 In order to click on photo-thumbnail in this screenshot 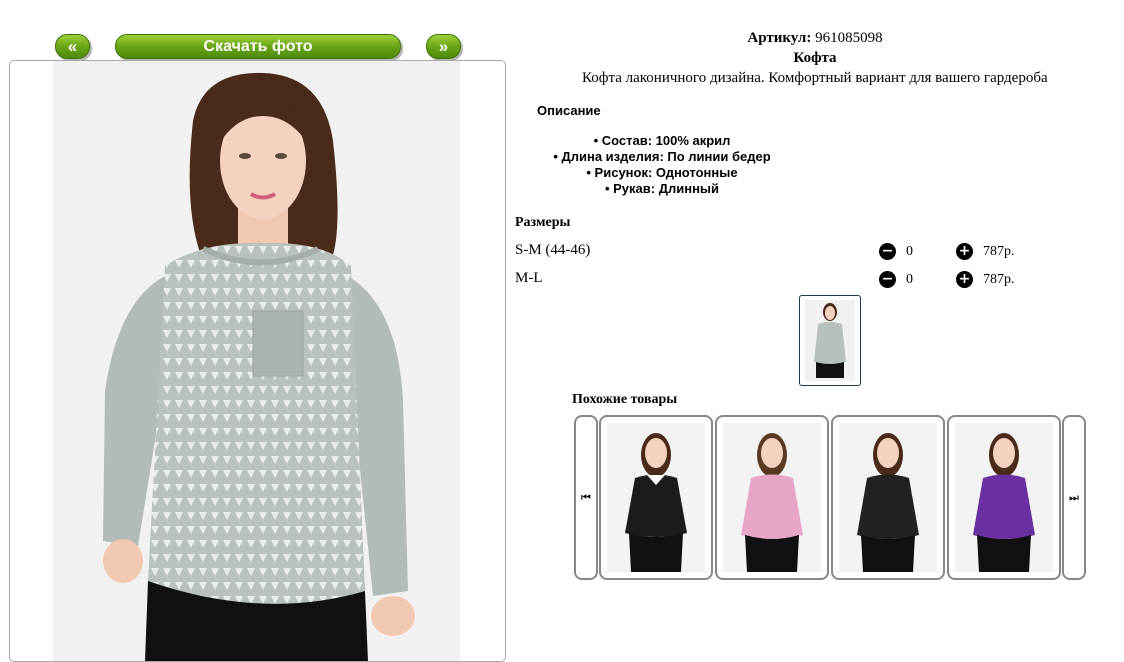, I will do `click(830, 340)`.